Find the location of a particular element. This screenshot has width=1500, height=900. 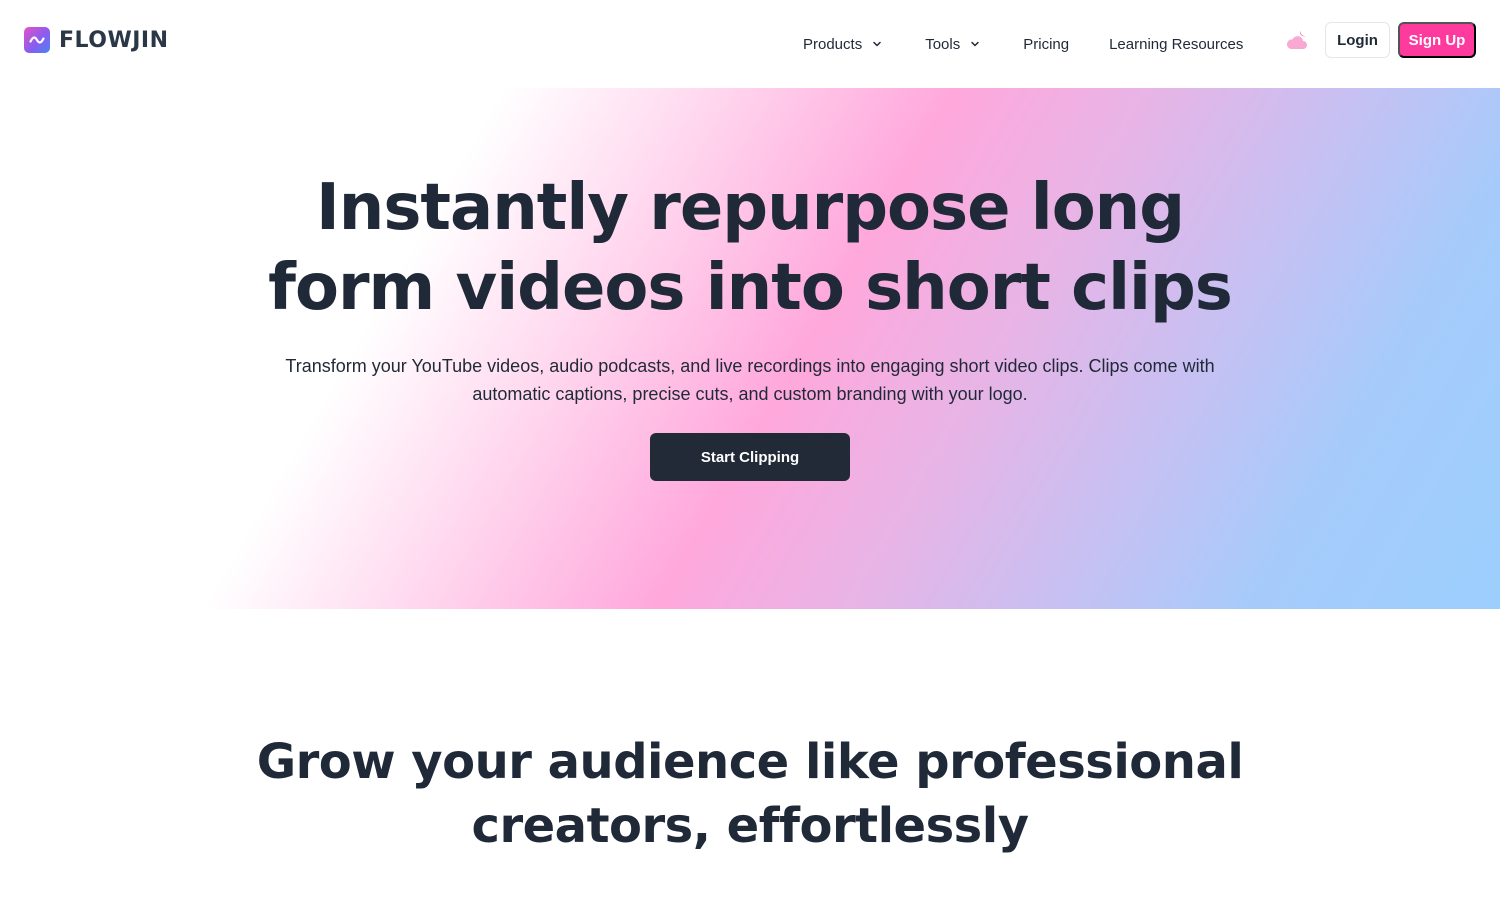

nav-pricing-label: Pricing is located at coordinates (1046, 44).